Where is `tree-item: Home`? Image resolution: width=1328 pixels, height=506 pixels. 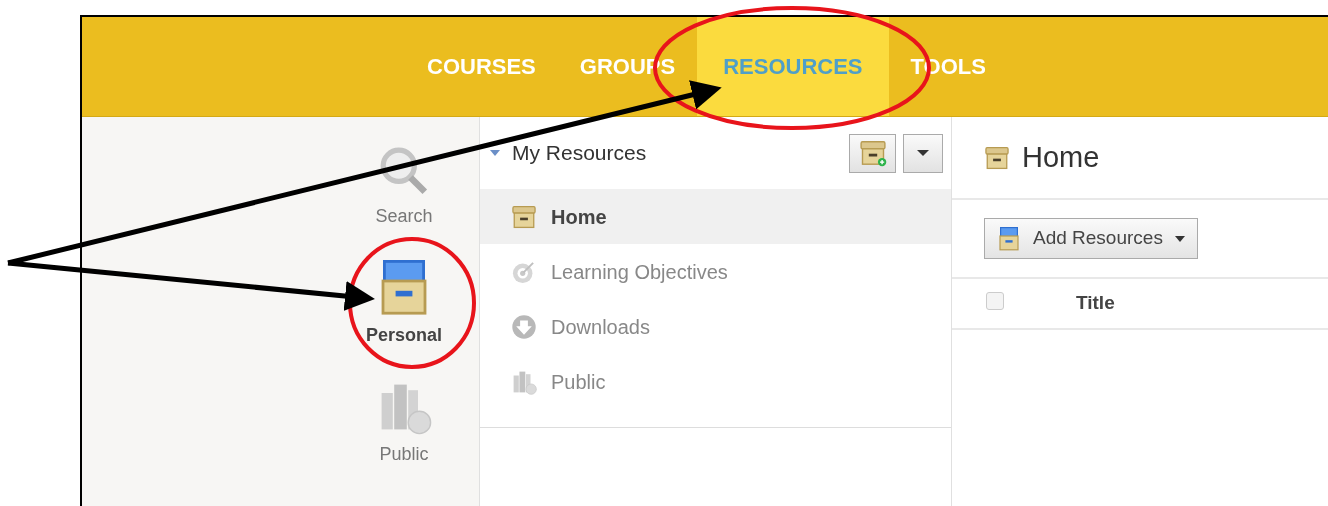 tree-item: Home is located at coordinates (715, 216).